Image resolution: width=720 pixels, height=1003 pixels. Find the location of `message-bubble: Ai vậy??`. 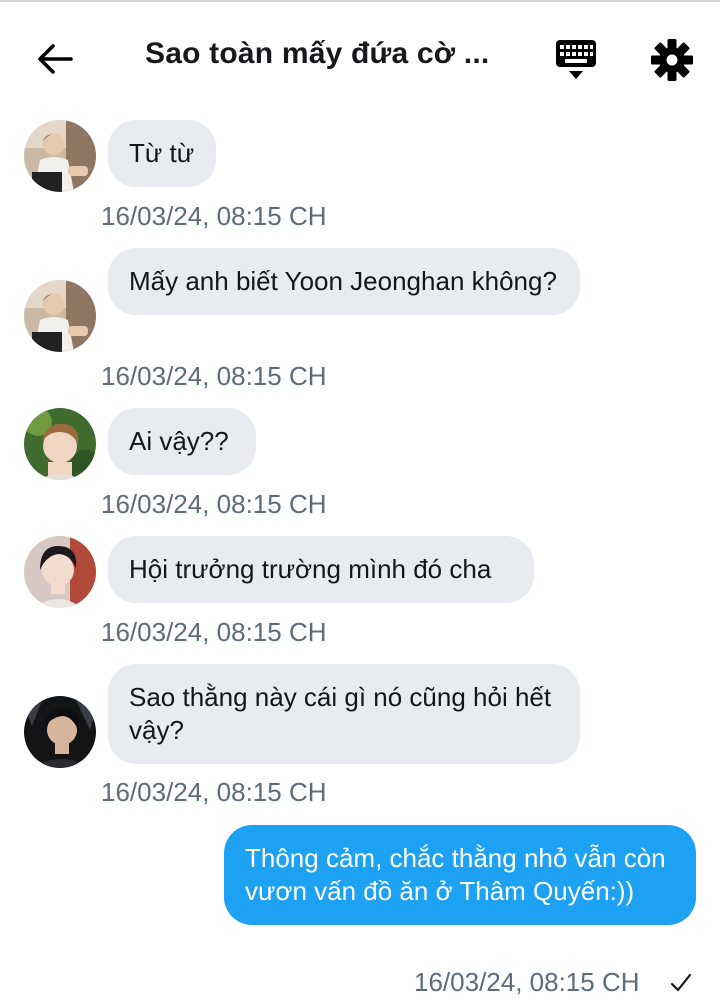

message-bubble: Ai vậy?? is located at coordinates (182, 441).